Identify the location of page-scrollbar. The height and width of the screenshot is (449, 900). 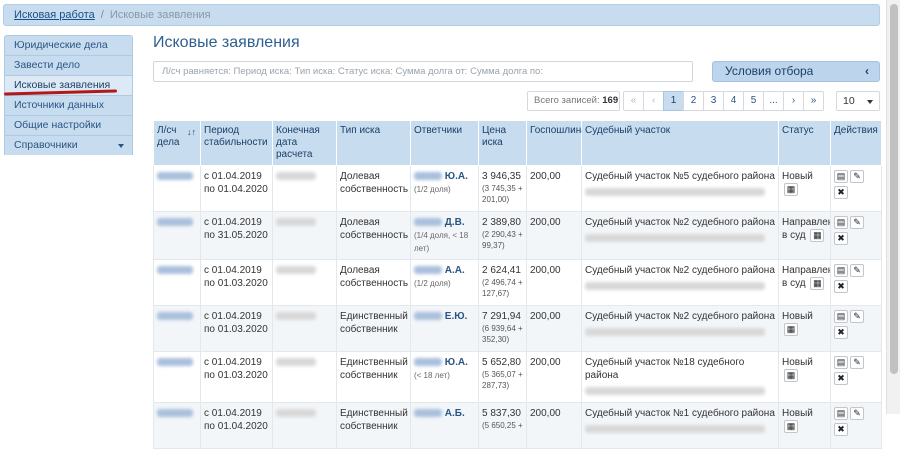
(893, 207).